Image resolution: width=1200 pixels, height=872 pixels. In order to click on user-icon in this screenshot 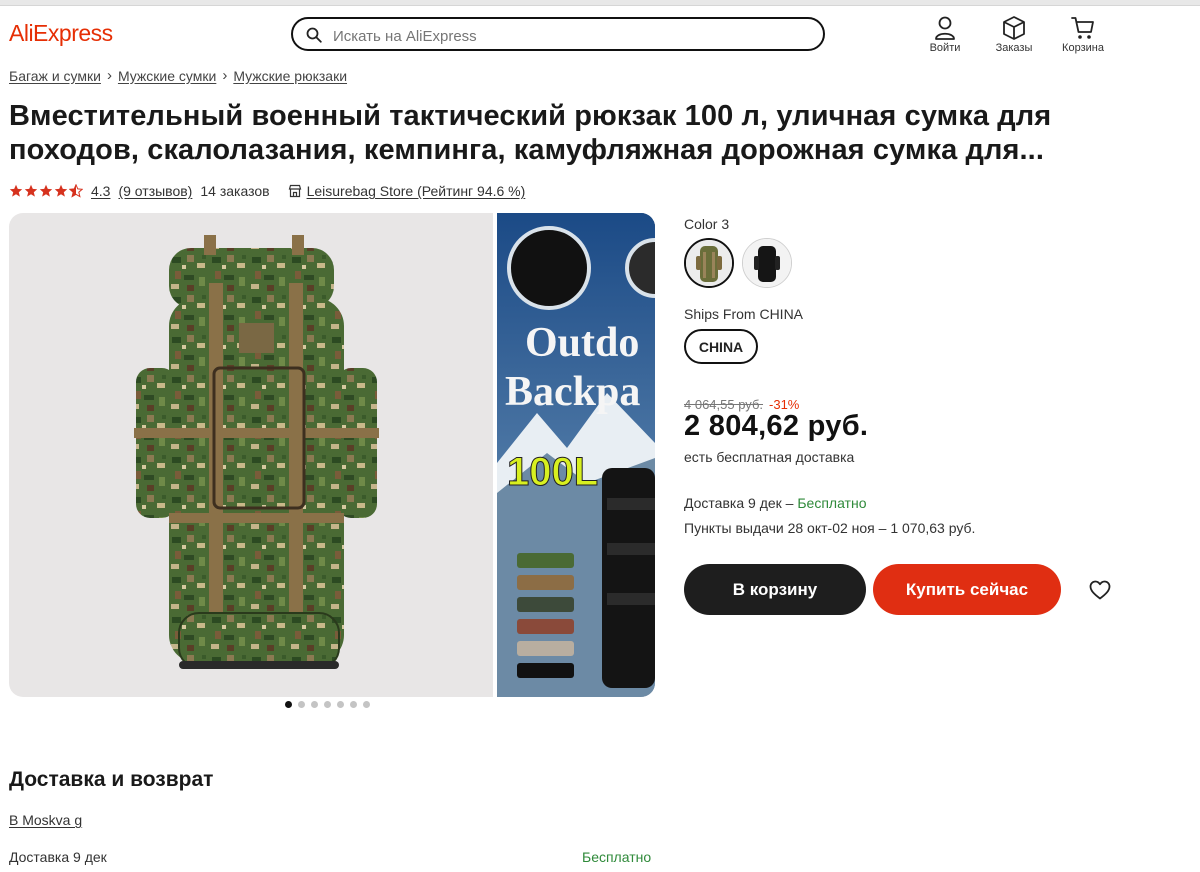, I will do `click(945, 28)`.